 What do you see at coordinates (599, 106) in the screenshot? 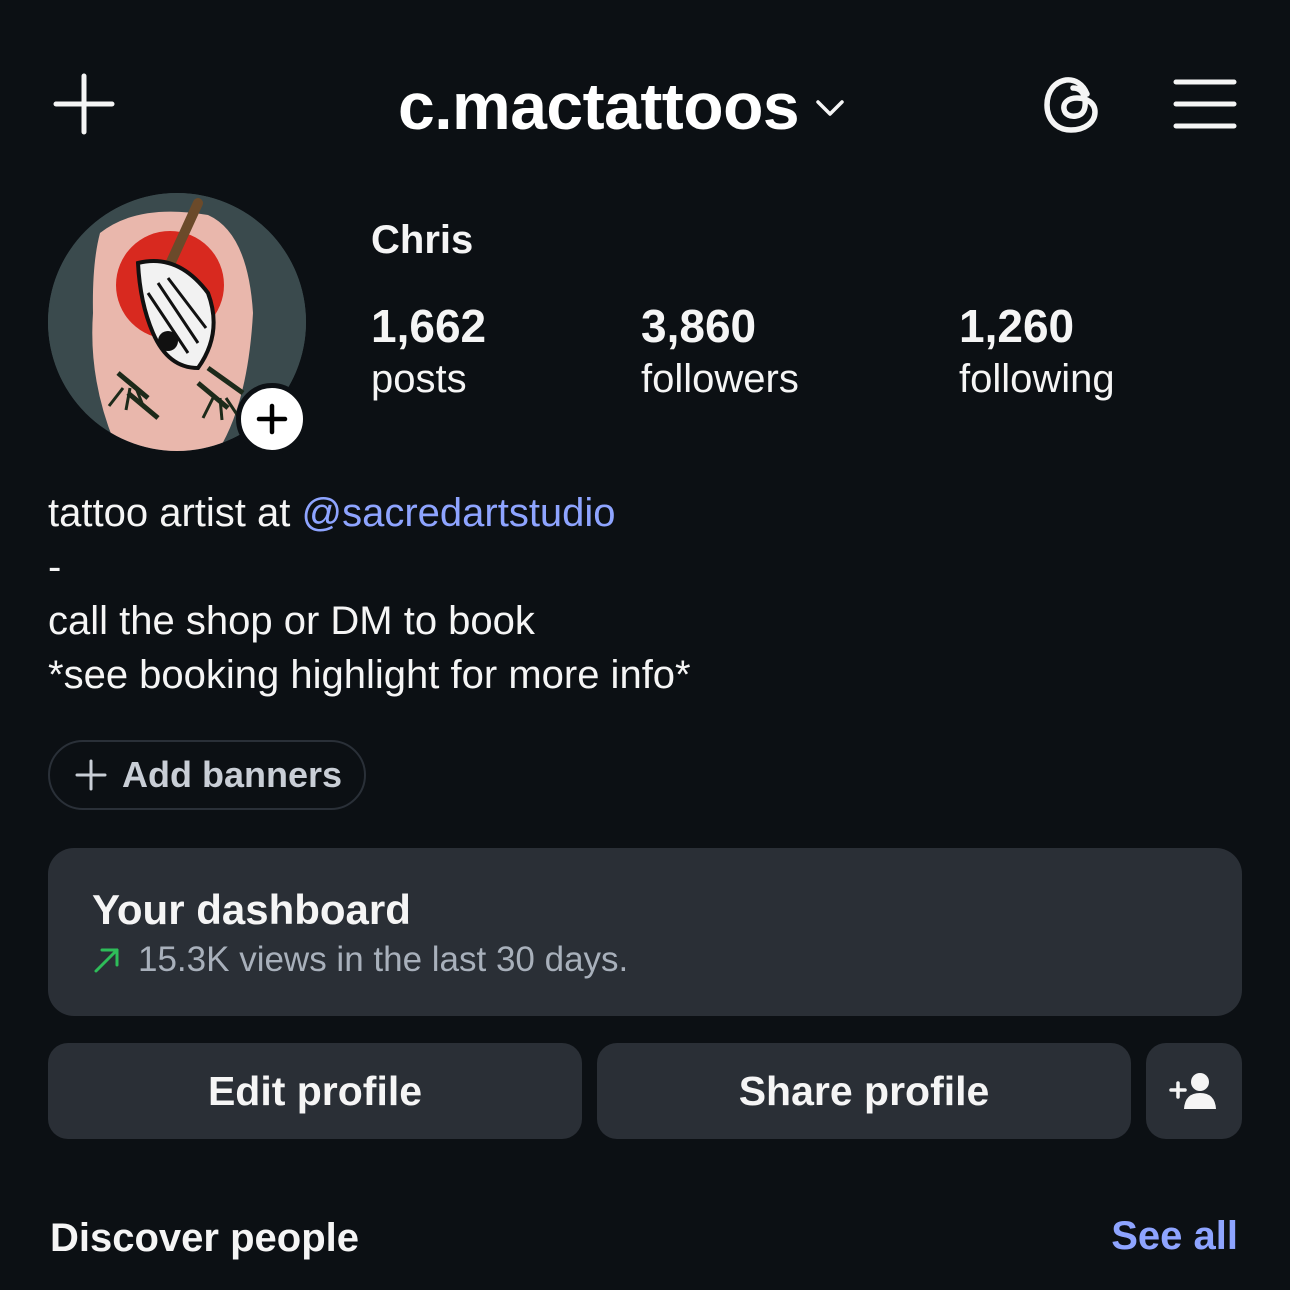
I see `username-title: c.mactattoos` at bounding box center [599, 106].